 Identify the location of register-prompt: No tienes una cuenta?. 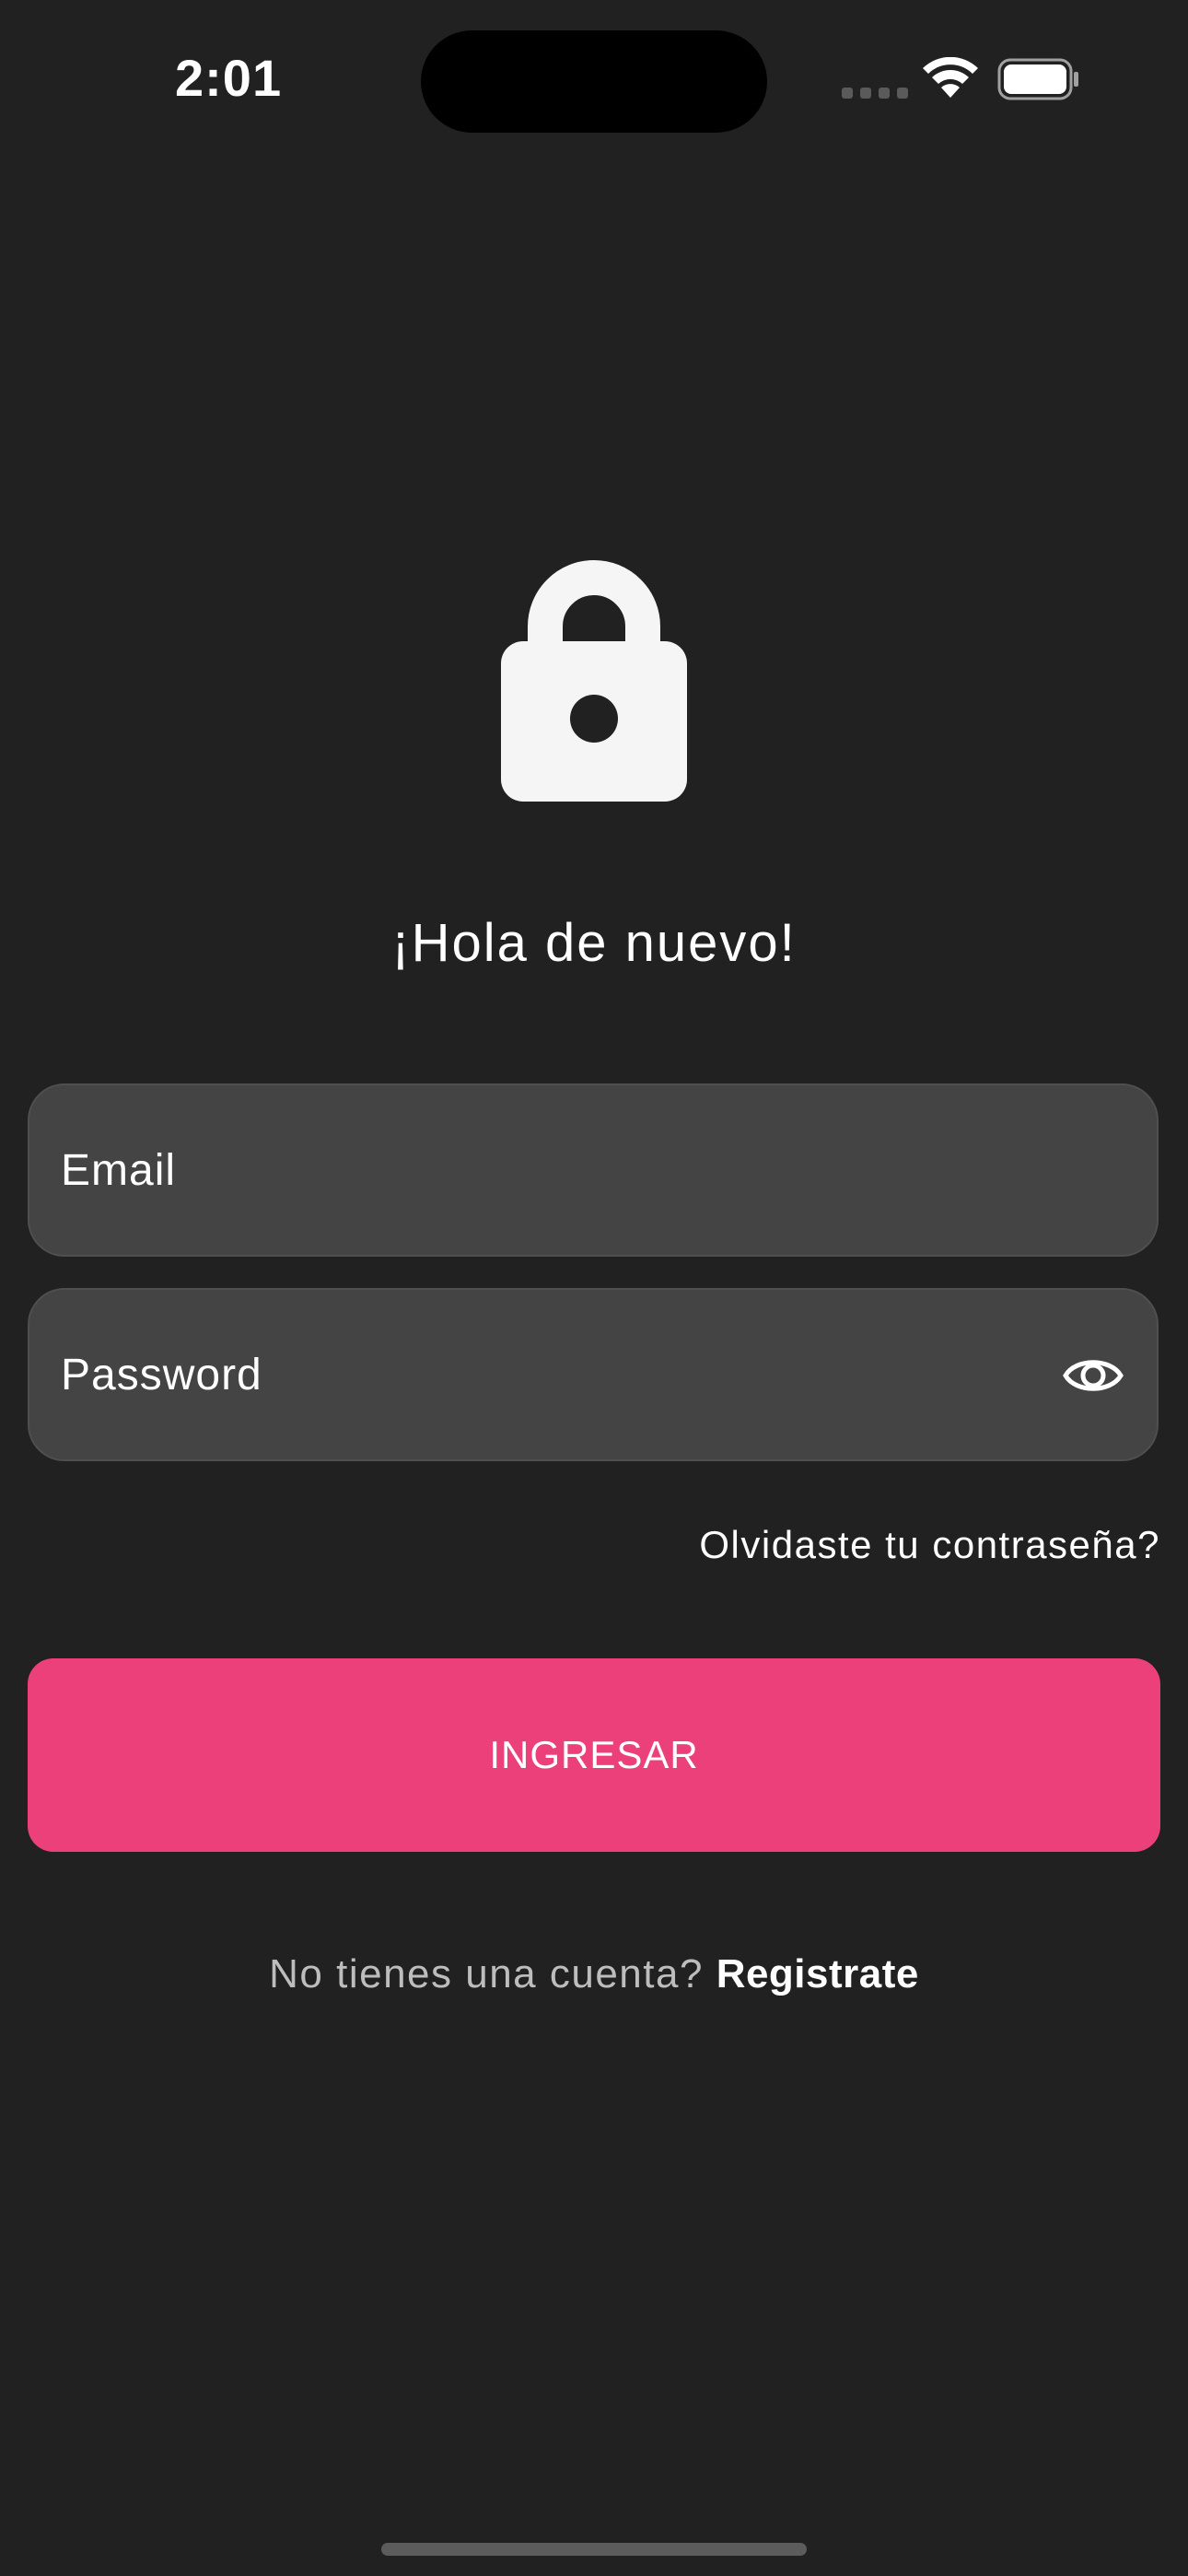
(486, 1973).